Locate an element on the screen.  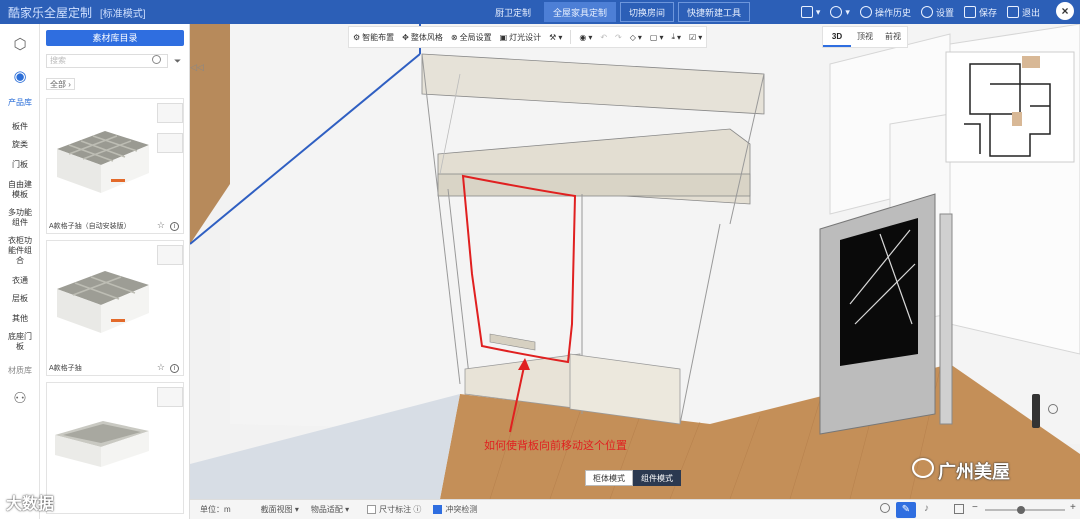
eye-icon: ◉ is located at coordinates (583, 37).